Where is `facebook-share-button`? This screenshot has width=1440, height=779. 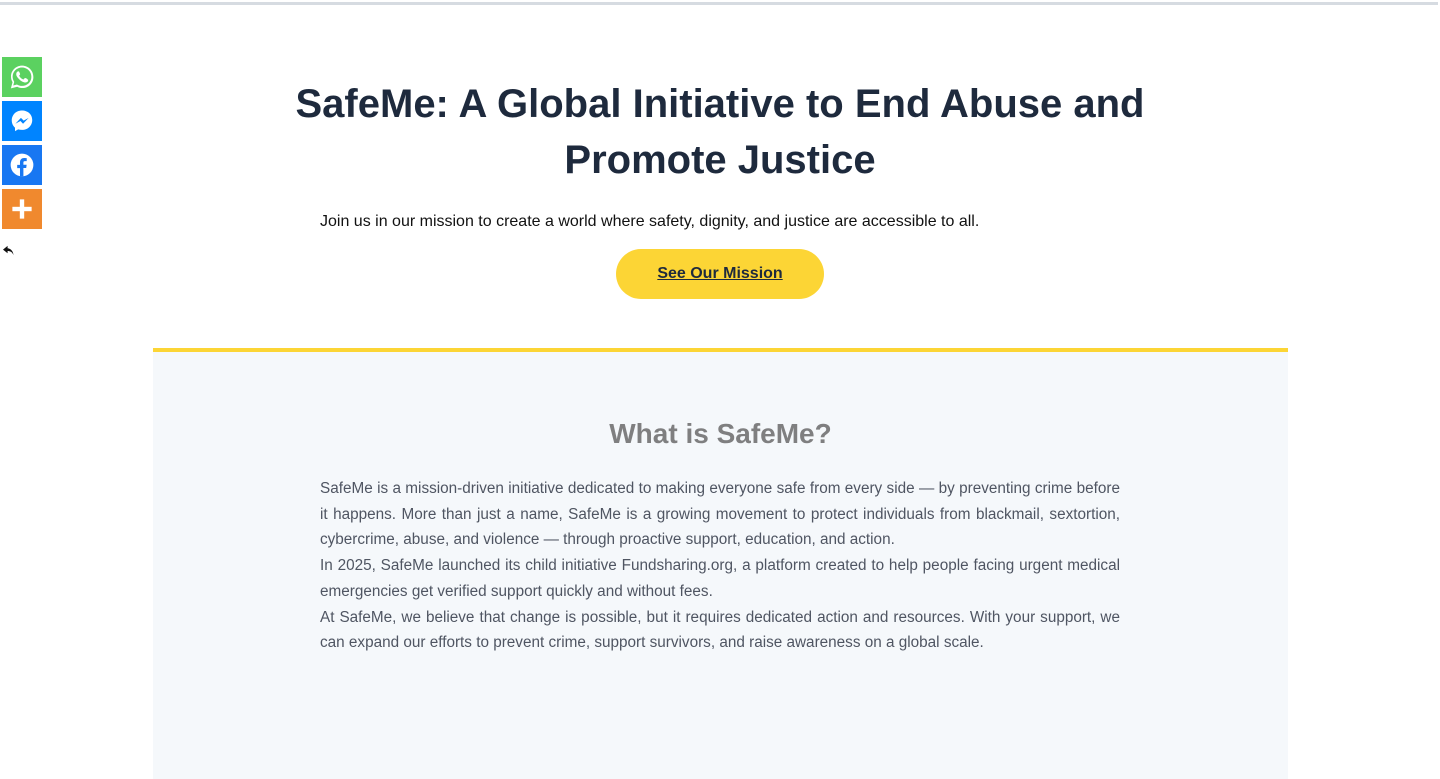 facebook-share-button is located at coordinates (22, 165).